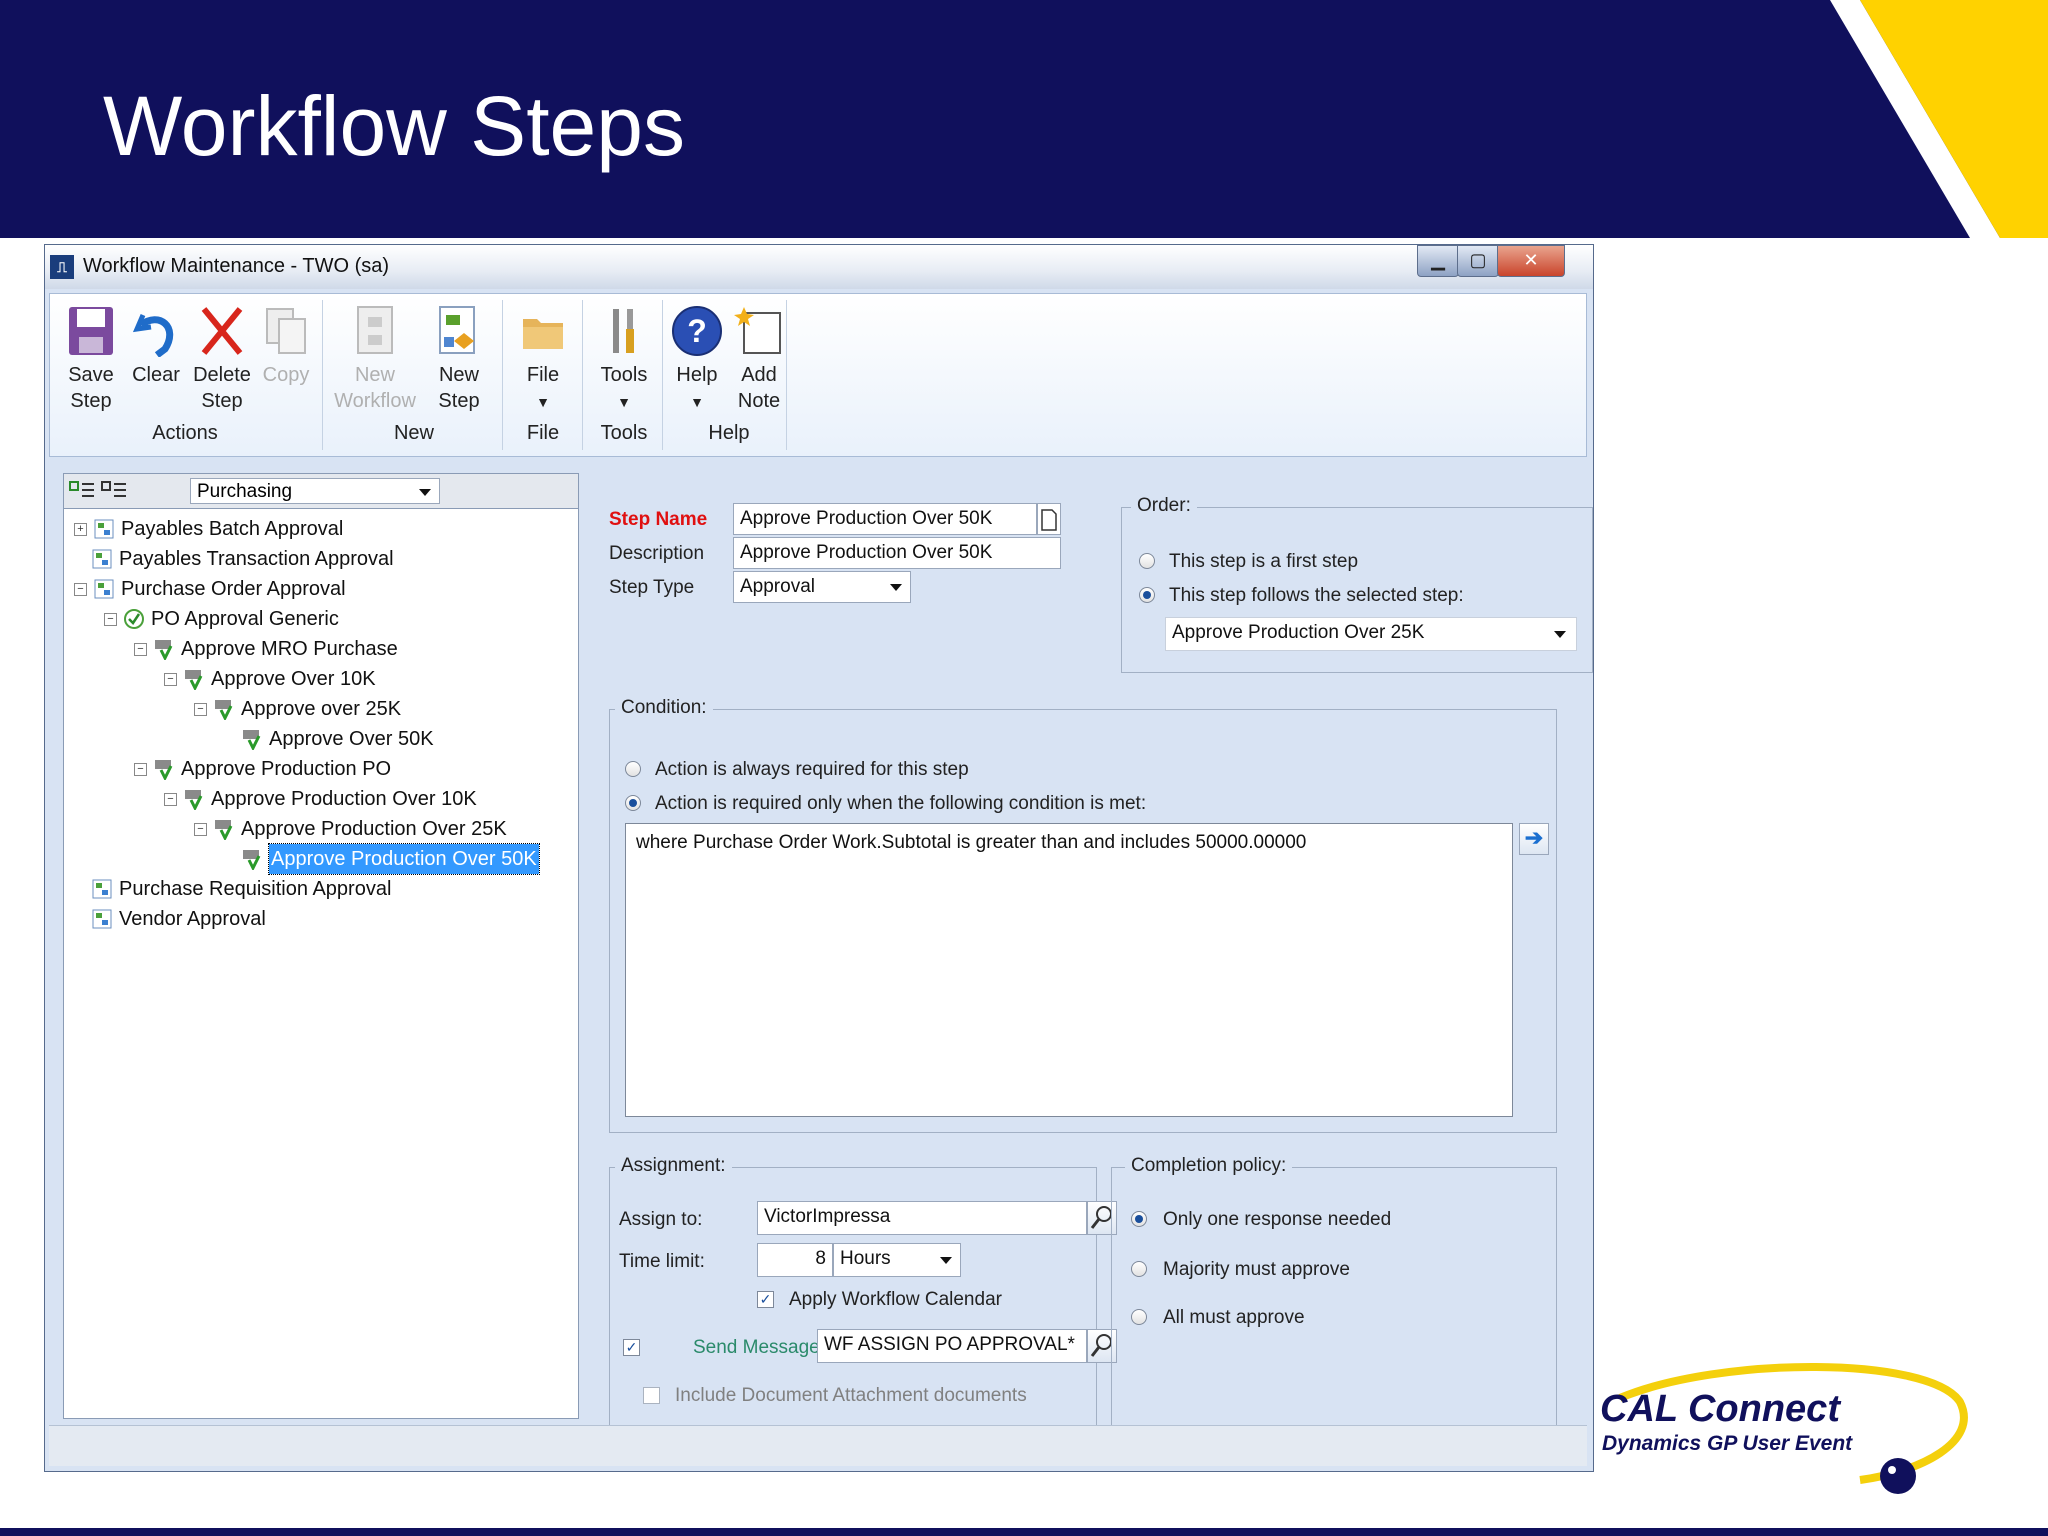  Describe the element at coordinates (1139, 1269) in the screenshot. I see `majority-approve-radio` at that location.